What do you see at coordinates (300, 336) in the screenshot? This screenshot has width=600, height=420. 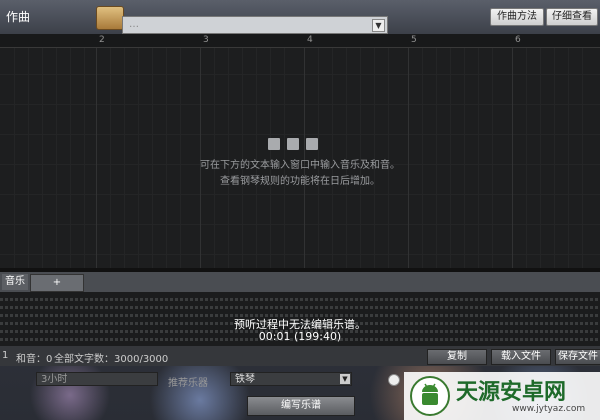 I see `preview-time: 00:01 (199:40)` at bounding box center [300, 336].